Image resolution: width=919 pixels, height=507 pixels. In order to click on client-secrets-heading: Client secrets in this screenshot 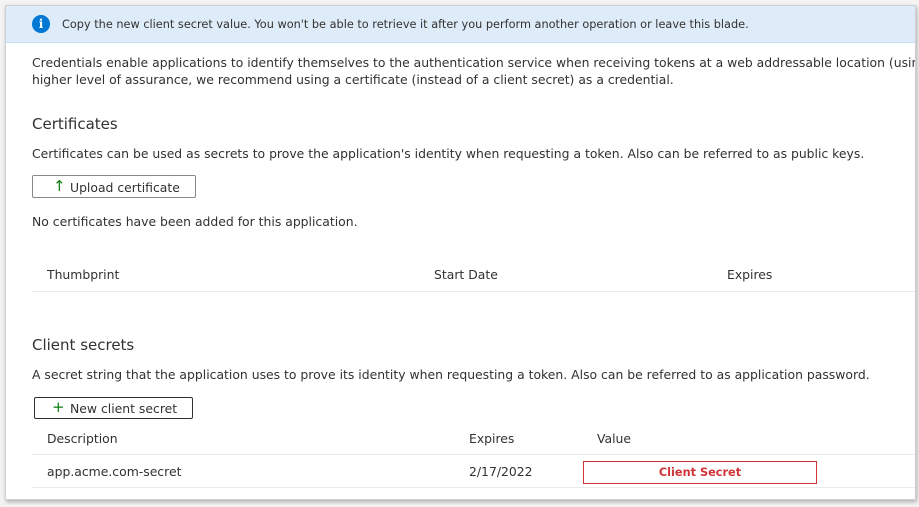, I will do `click(83, 345)`.